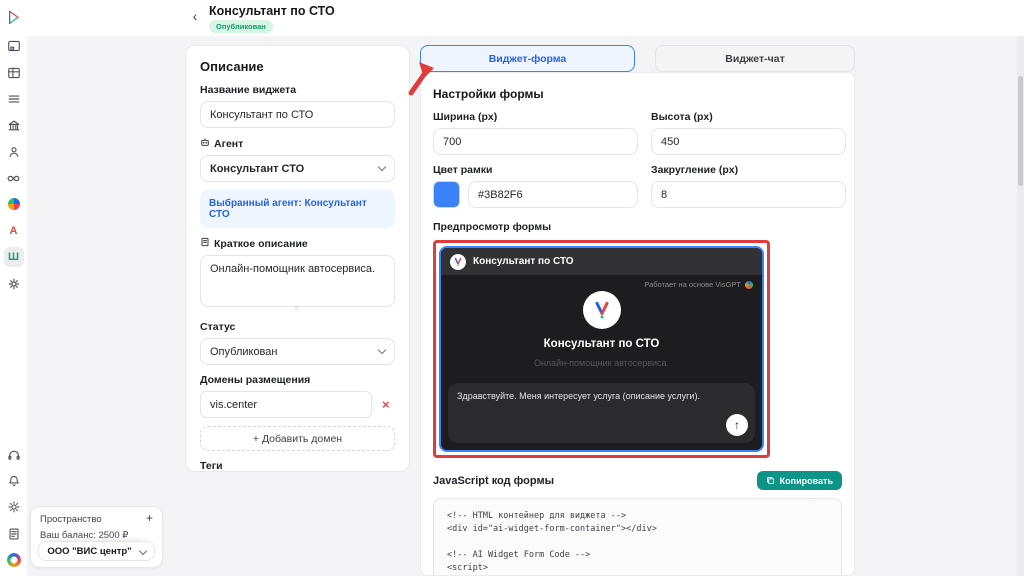 Image resolution: width=1024 pixels, height=576 pixels. Describe the element at coordinates (14, 204) in the screenshot. I see `sidebar-item-analytics-icon` at that location.